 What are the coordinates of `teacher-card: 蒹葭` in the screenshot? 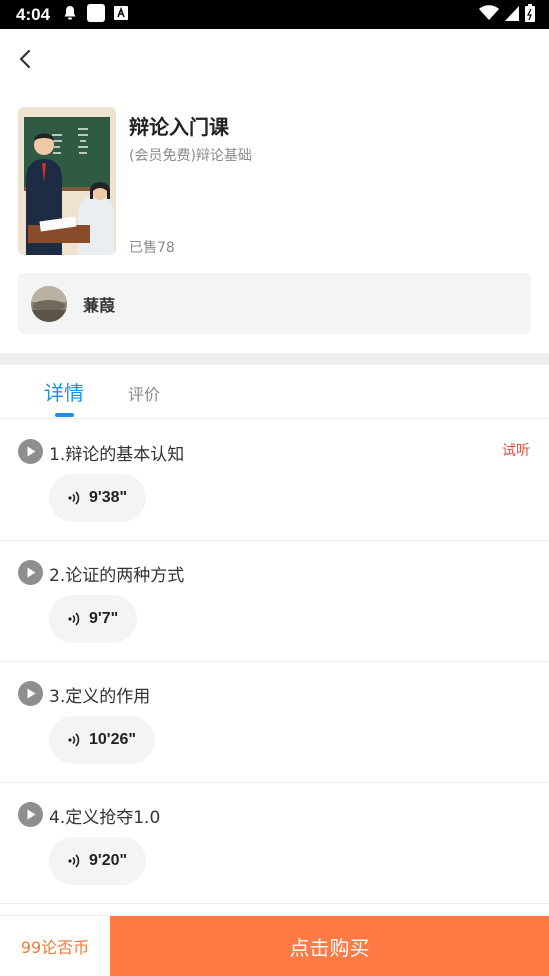 It's located at (274, 303).